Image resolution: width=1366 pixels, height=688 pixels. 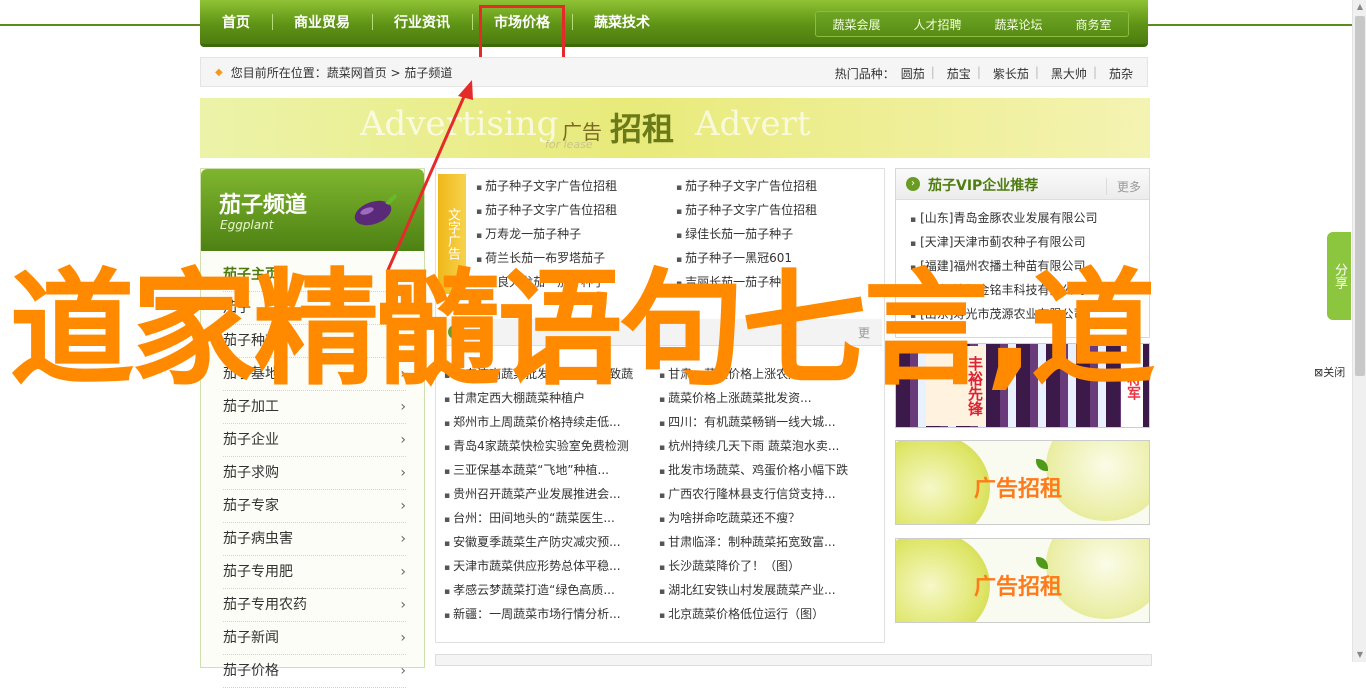 I want to click on hot-item: 圆茄, so click(x=913, y=73).